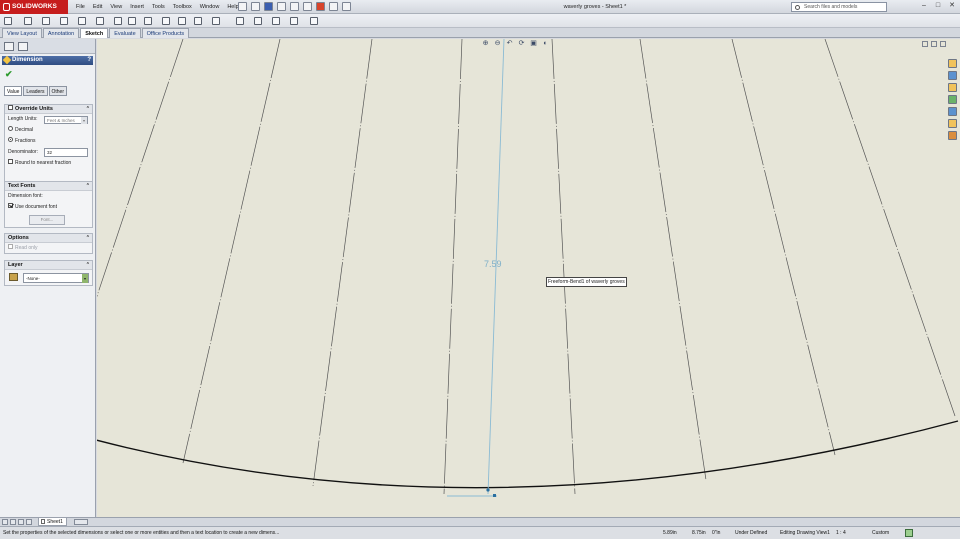 This screenshot has height=539, width=960. Describe the element at coordinates (839, 7) in the screenshot. I see `search-input: Search files and models` at that location.